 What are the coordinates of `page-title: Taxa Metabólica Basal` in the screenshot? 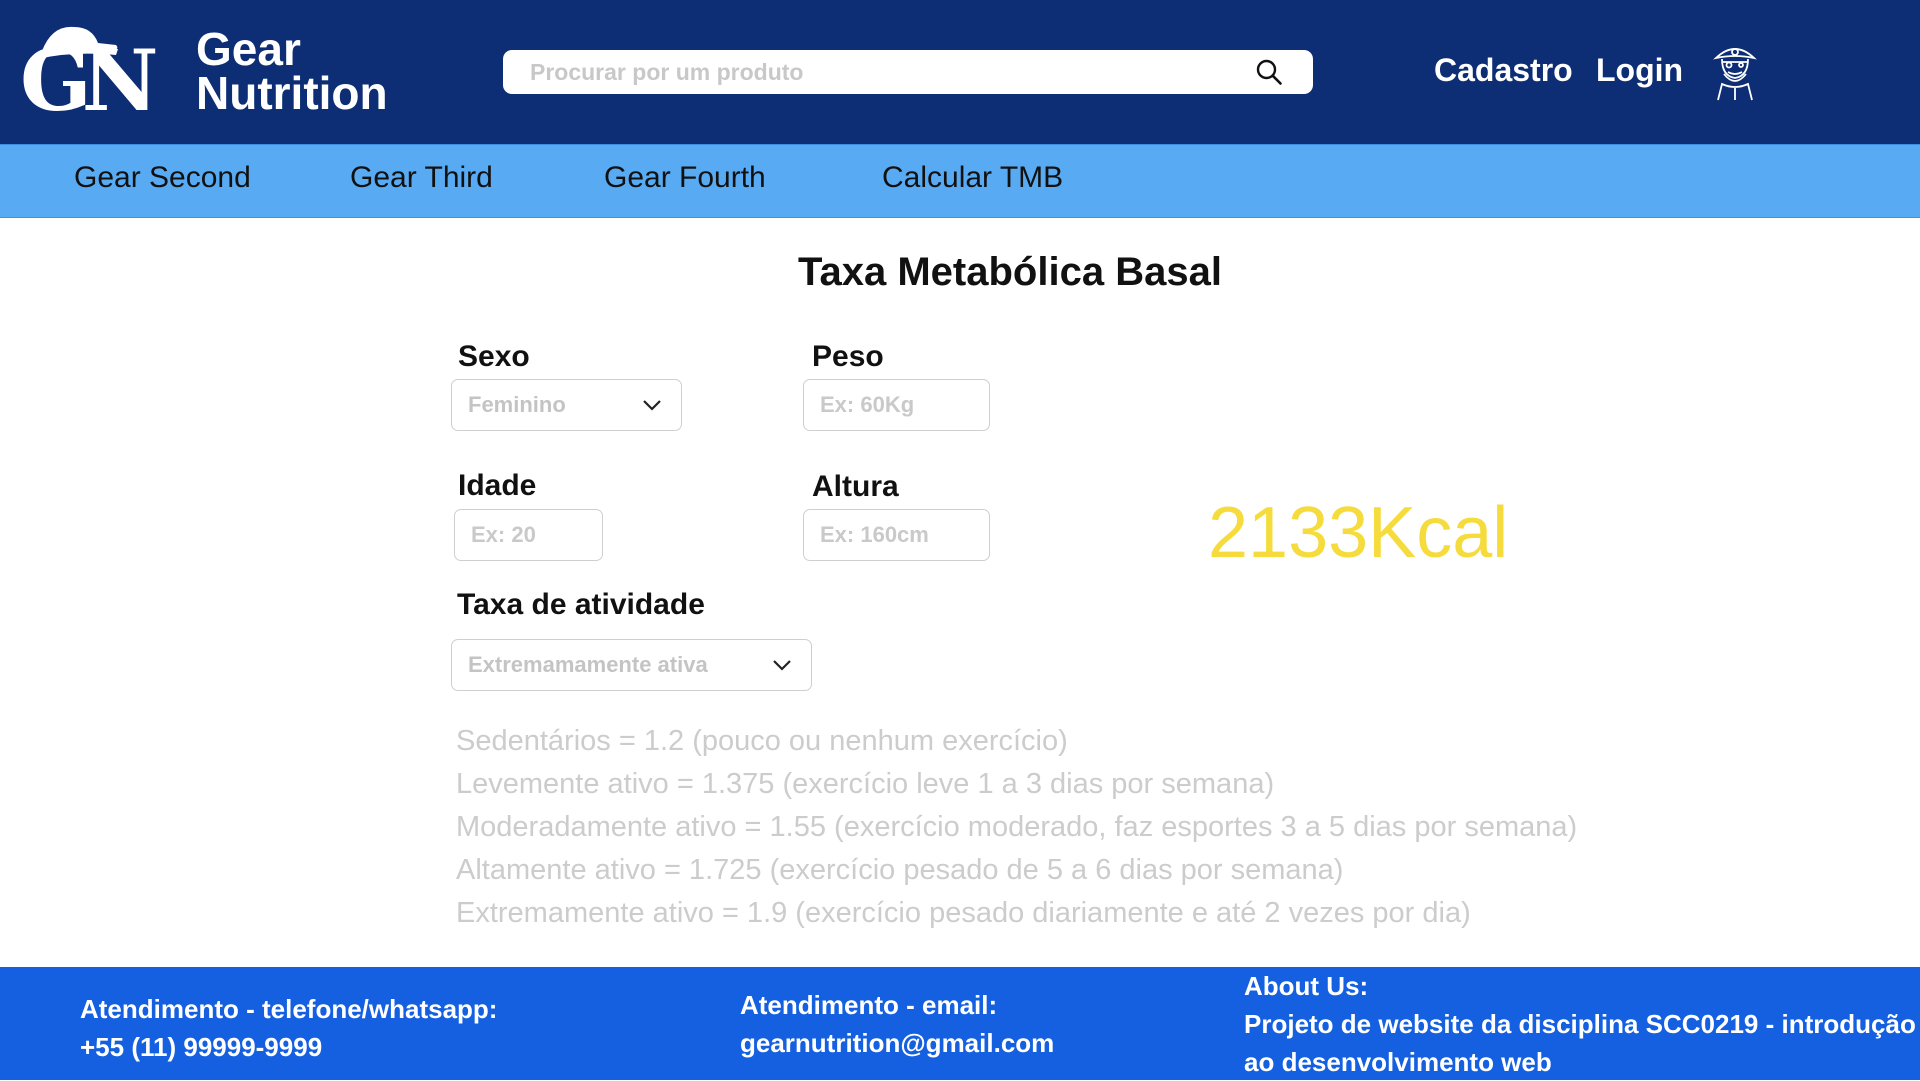 It's located at (1010, 272).